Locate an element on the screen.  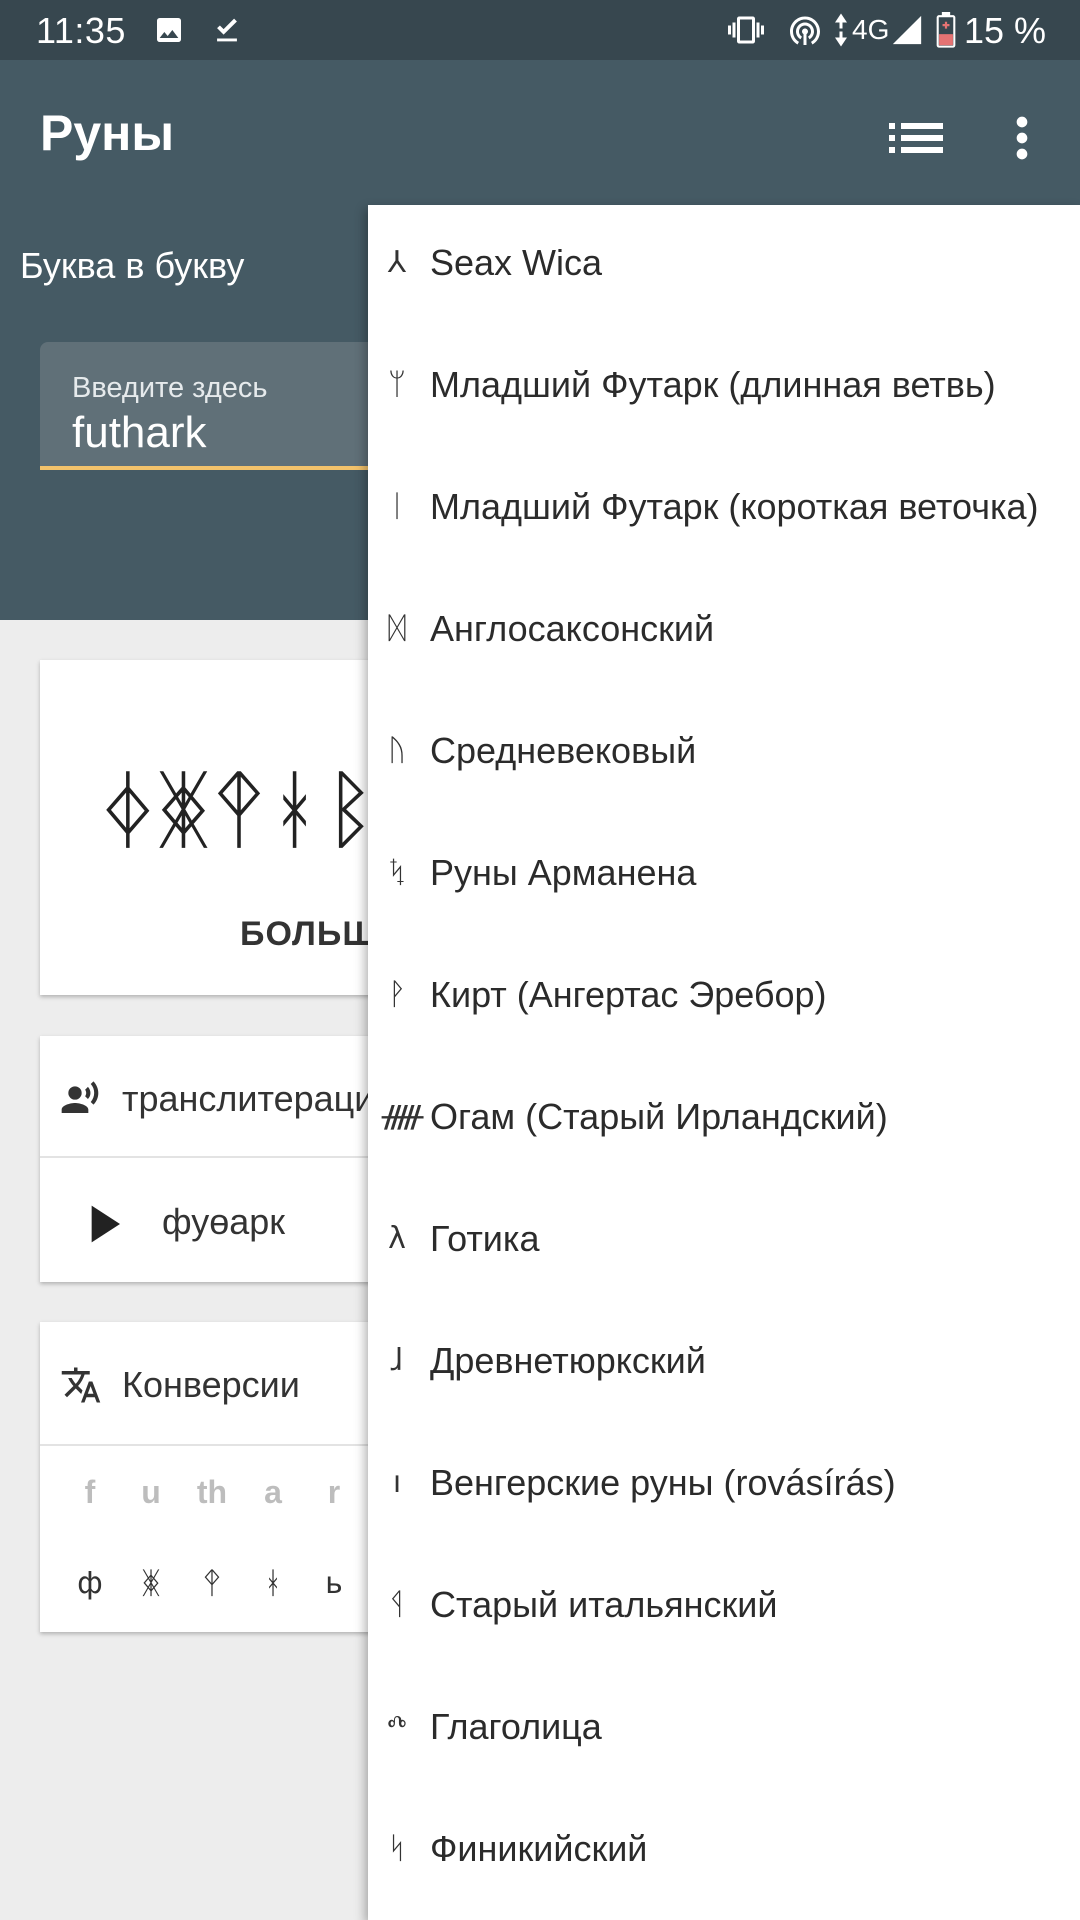
status-bar: 11:35 4G 15 % is located at coordinates (540, 30).